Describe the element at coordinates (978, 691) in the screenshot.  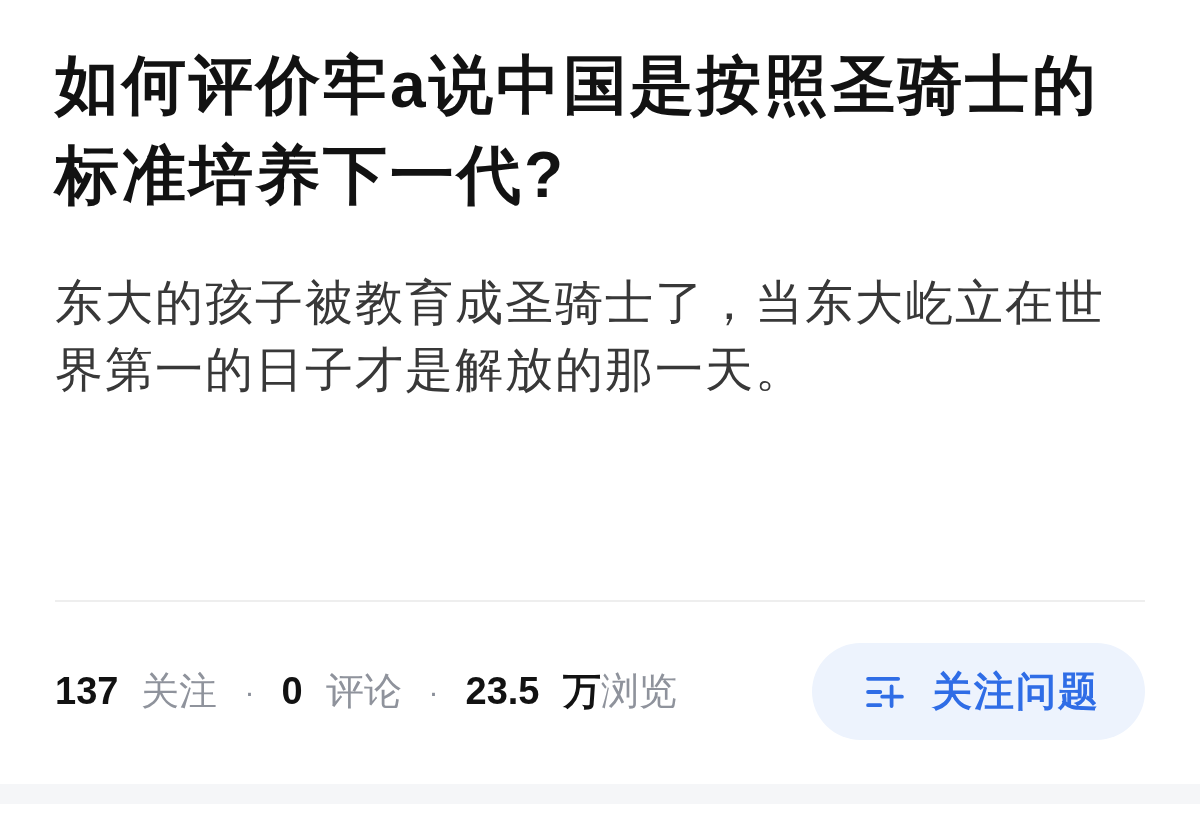
I see `follow-question-button: 关注问题` at that location.